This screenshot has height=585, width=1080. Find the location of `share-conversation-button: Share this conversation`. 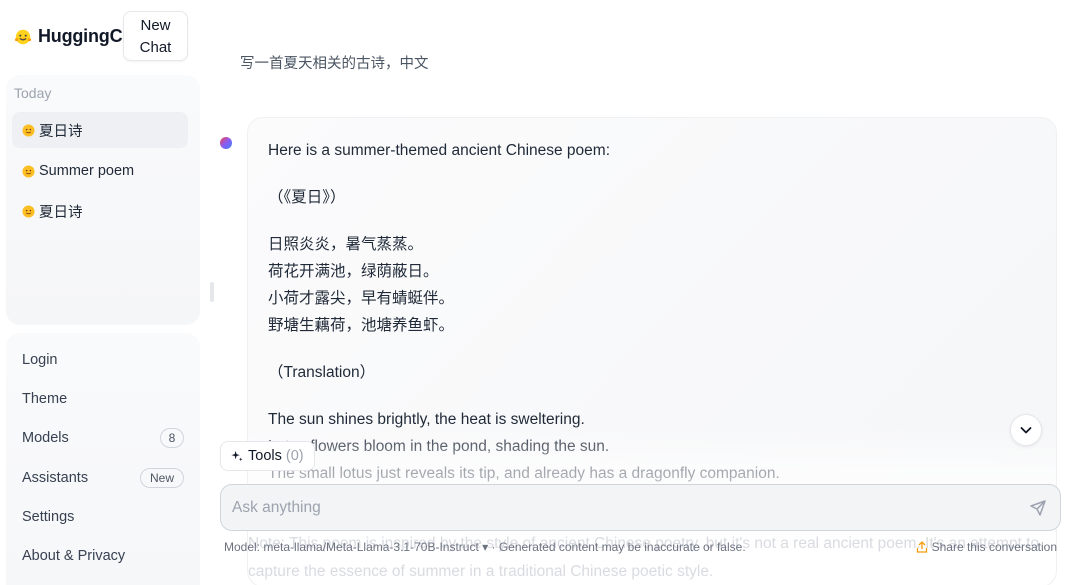

share-conversation-button: Share this conversation is located at coordinates (986, 547).